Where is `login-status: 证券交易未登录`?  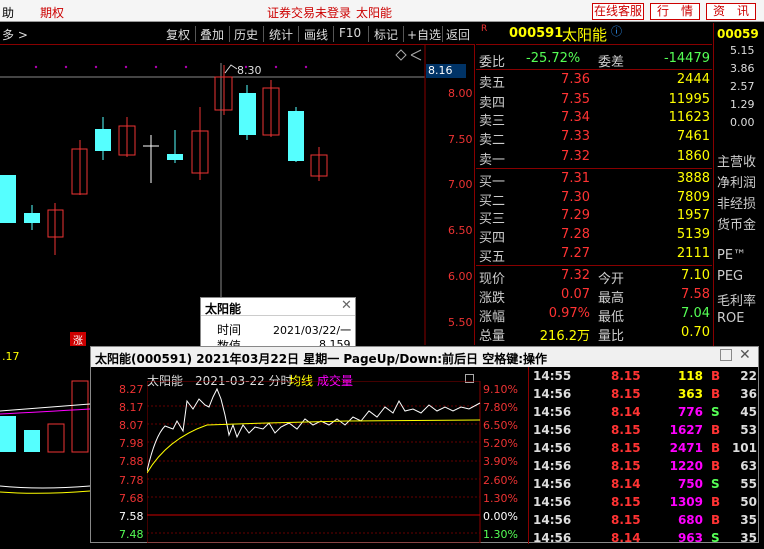 login-status: 证券交易未登录 is located at coordinates (309, 13).